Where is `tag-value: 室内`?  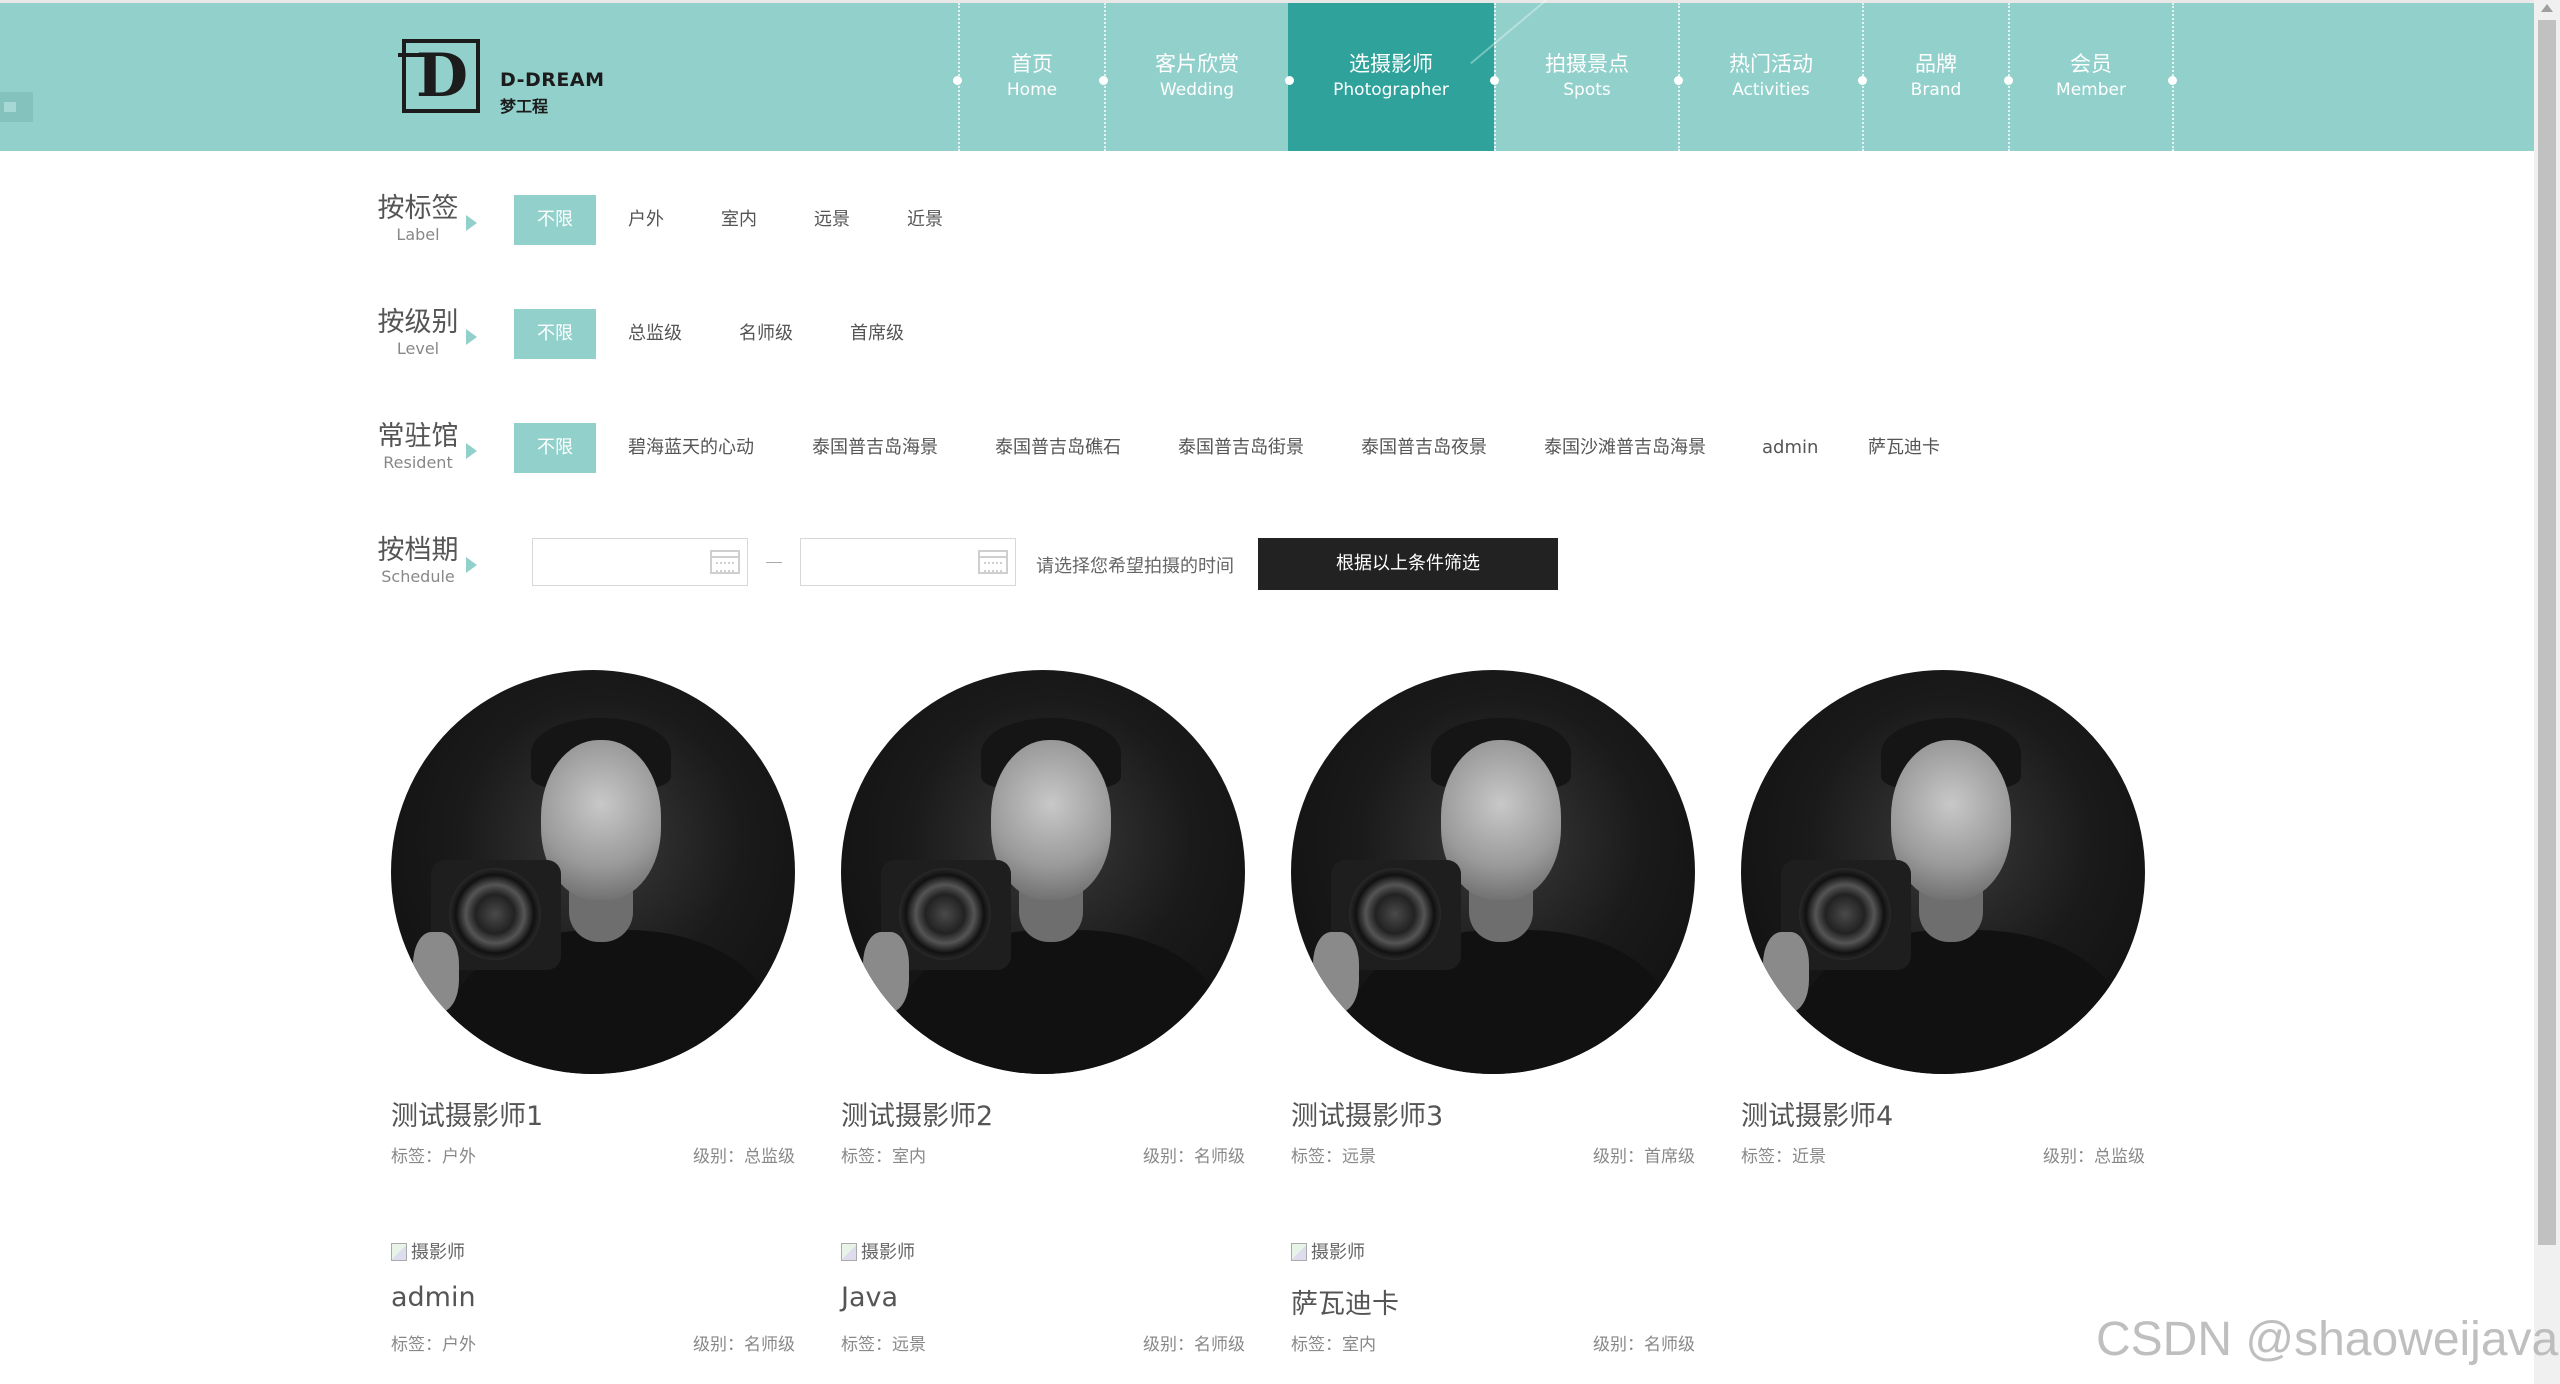
tag-value: 室内 is located at coordinates (1359, 1345).